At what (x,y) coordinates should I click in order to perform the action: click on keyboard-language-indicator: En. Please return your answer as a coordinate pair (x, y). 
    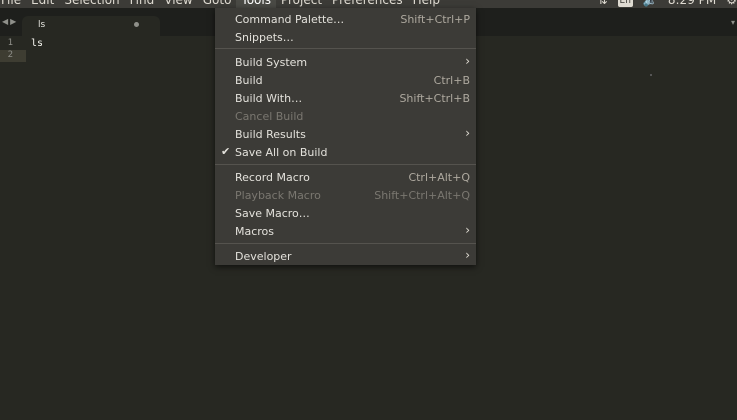
    Looking at the image, I should click on (625, 3).